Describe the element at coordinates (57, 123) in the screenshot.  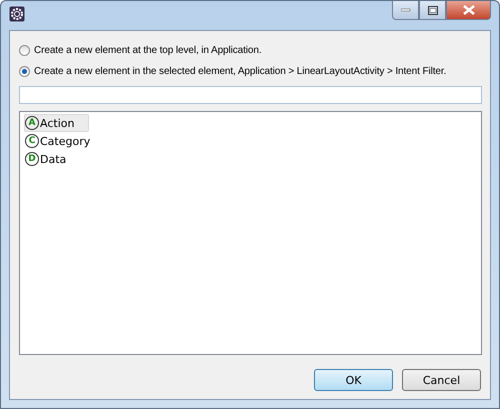
I see `list-item: A Action` at that location.